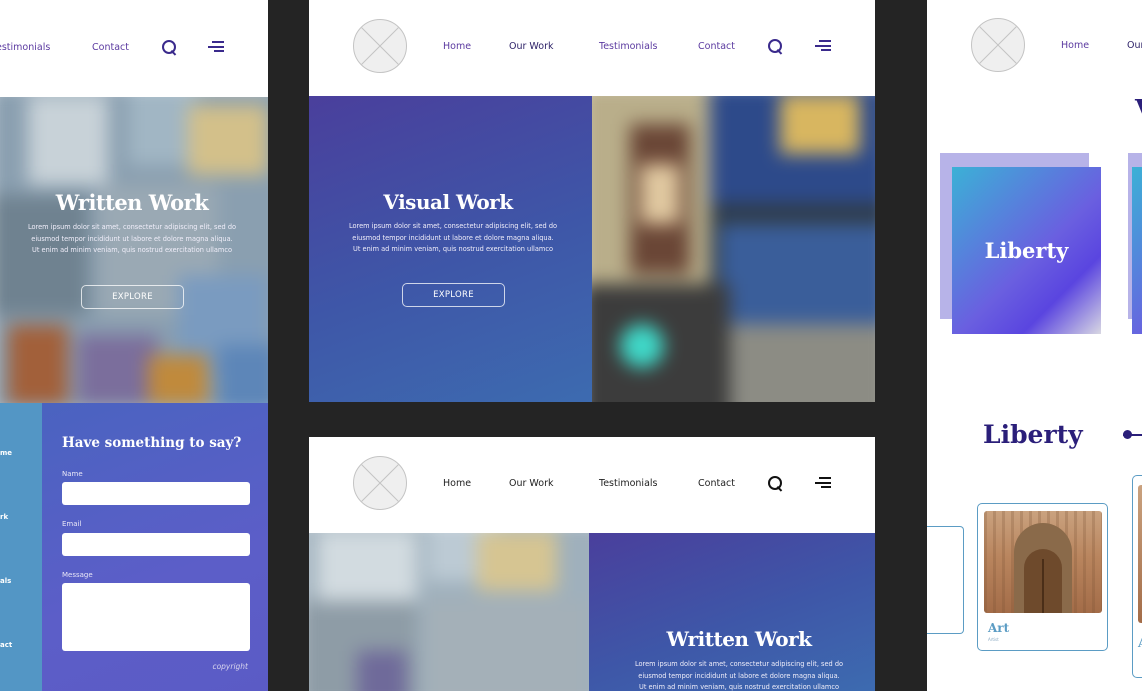 Image resolution: width=1142 pixels, height=691 pixels. Describe the element at coordinates (6, 453) in the screenshot. I see `side-nav-item: me` at that location.